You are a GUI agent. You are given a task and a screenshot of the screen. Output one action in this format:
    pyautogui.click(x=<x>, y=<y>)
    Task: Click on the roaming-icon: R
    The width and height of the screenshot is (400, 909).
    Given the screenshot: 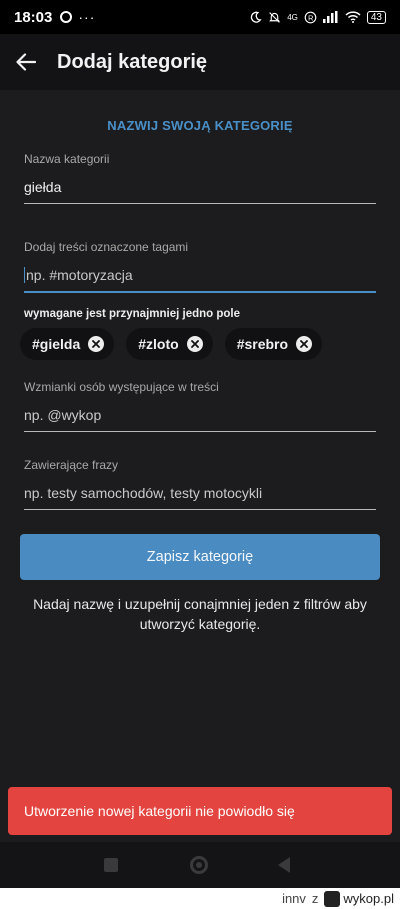 What is the action you would take?
    pyautogui.click(x=310, y=17)
    